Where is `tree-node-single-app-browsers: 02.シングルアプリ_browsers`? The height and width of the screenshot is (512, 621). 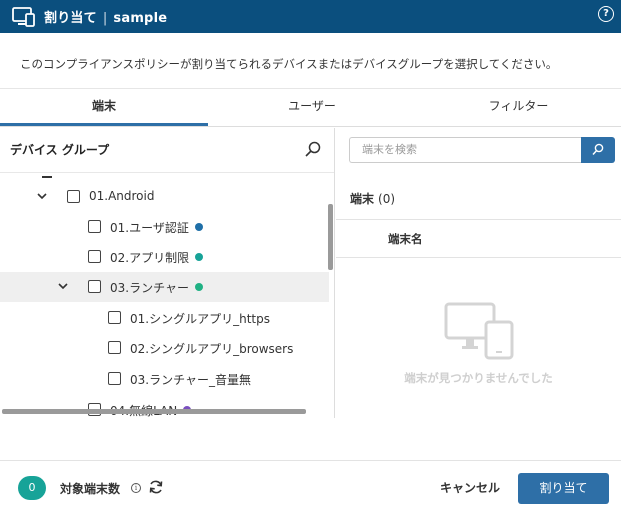 tree-node-single-app-browsers: 02.シングルアプリ_browsers is located at coordinates (164, 348).